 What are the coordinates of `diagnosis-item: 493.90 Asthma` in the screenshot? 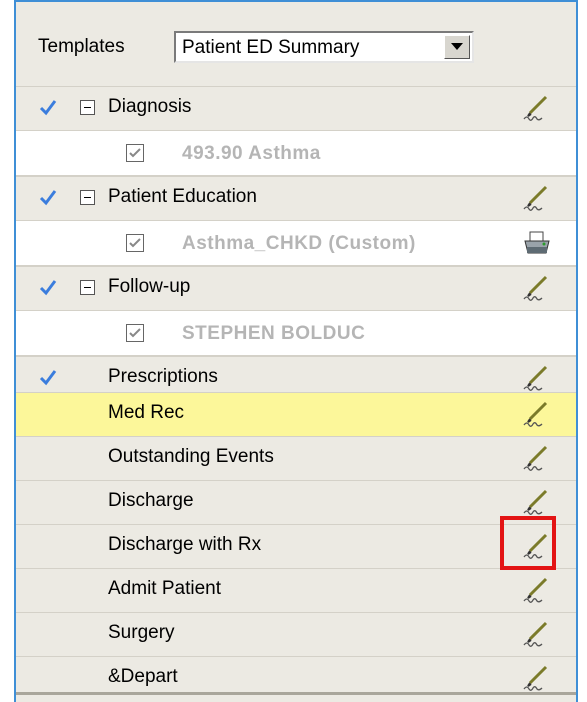 It's located at (296, 153).